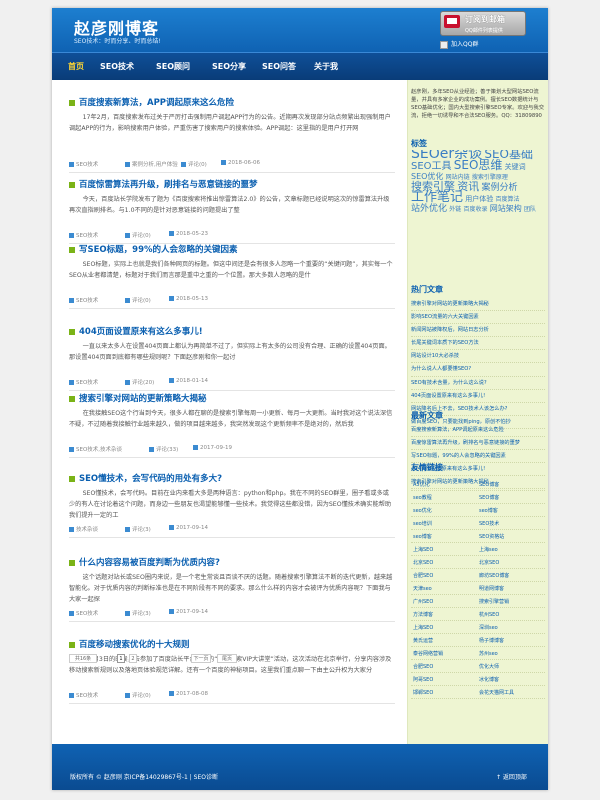 The width and height of the screenshot is (600, 800). I want to click on pager-last: 尾页, so click(227, 658).